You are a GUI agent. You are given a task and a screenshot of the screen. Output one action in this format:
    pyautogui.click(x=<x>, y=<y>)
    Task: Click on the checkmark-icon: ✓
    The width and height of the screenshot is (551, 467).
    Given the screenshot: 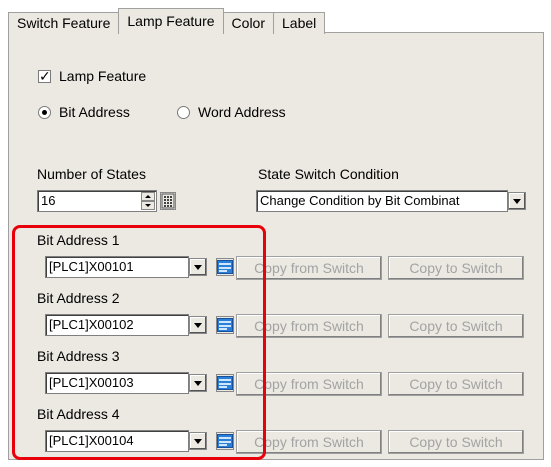 What is the action you would take?
    pyautogui.click(x=45, y=75)
    